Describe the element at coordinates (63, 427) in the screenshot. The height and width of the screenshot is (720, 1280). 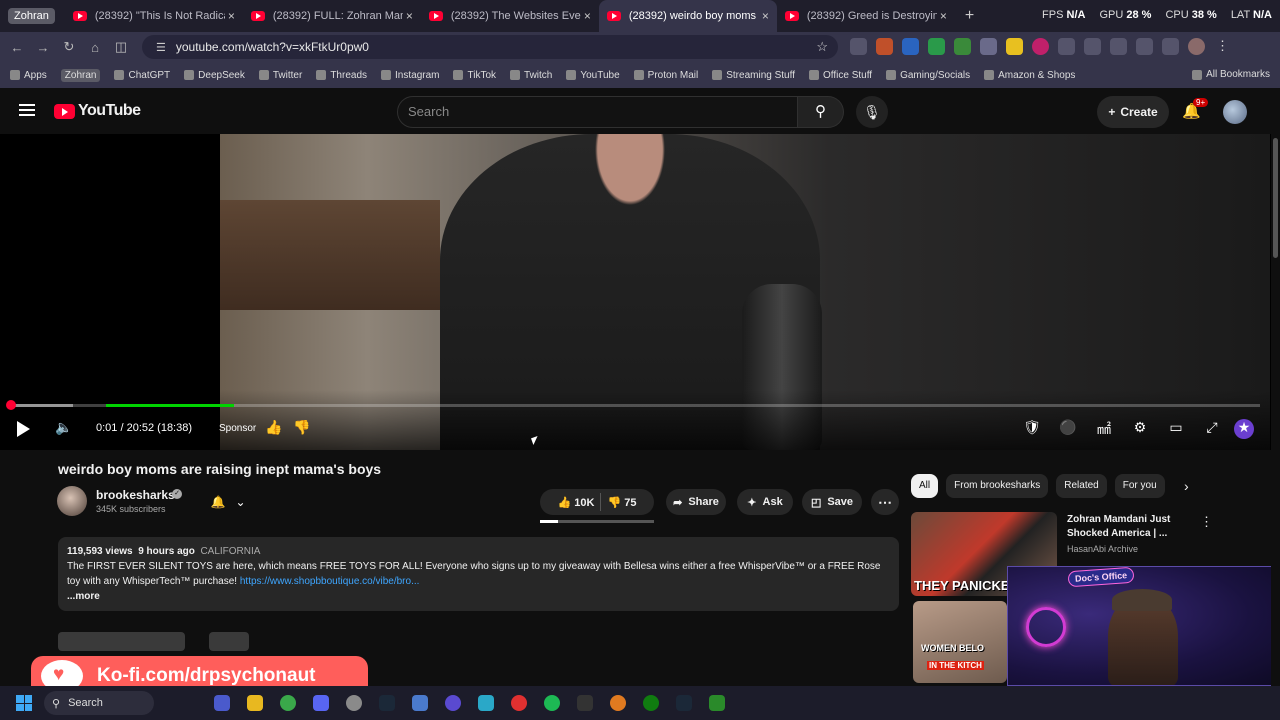
I see `volume-icon: 🔈` at that location.